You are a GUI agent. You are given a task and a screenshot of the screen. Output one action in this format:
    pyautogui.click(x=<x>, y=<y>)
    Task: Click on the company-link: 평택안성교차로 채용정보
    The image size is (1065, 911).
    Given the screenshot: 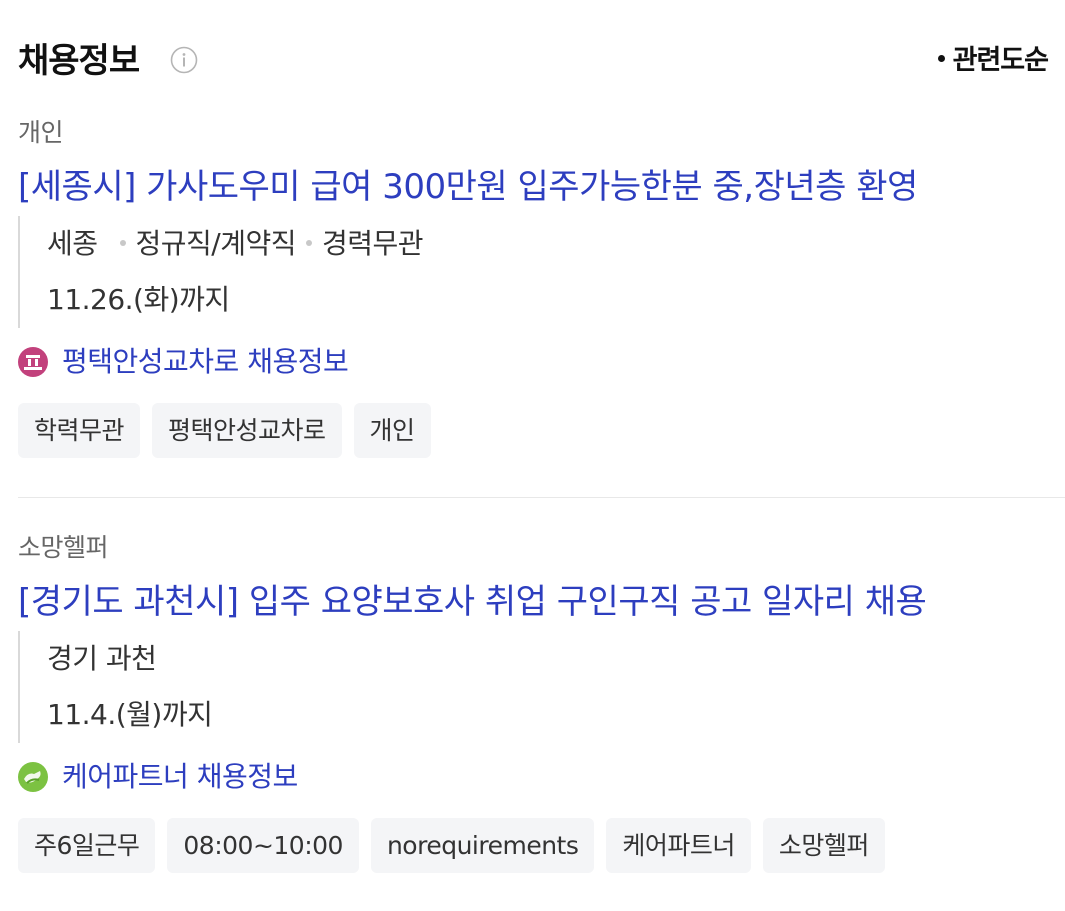 What is the action you would take?
    pyautogui.click(x=541, y=362)
    